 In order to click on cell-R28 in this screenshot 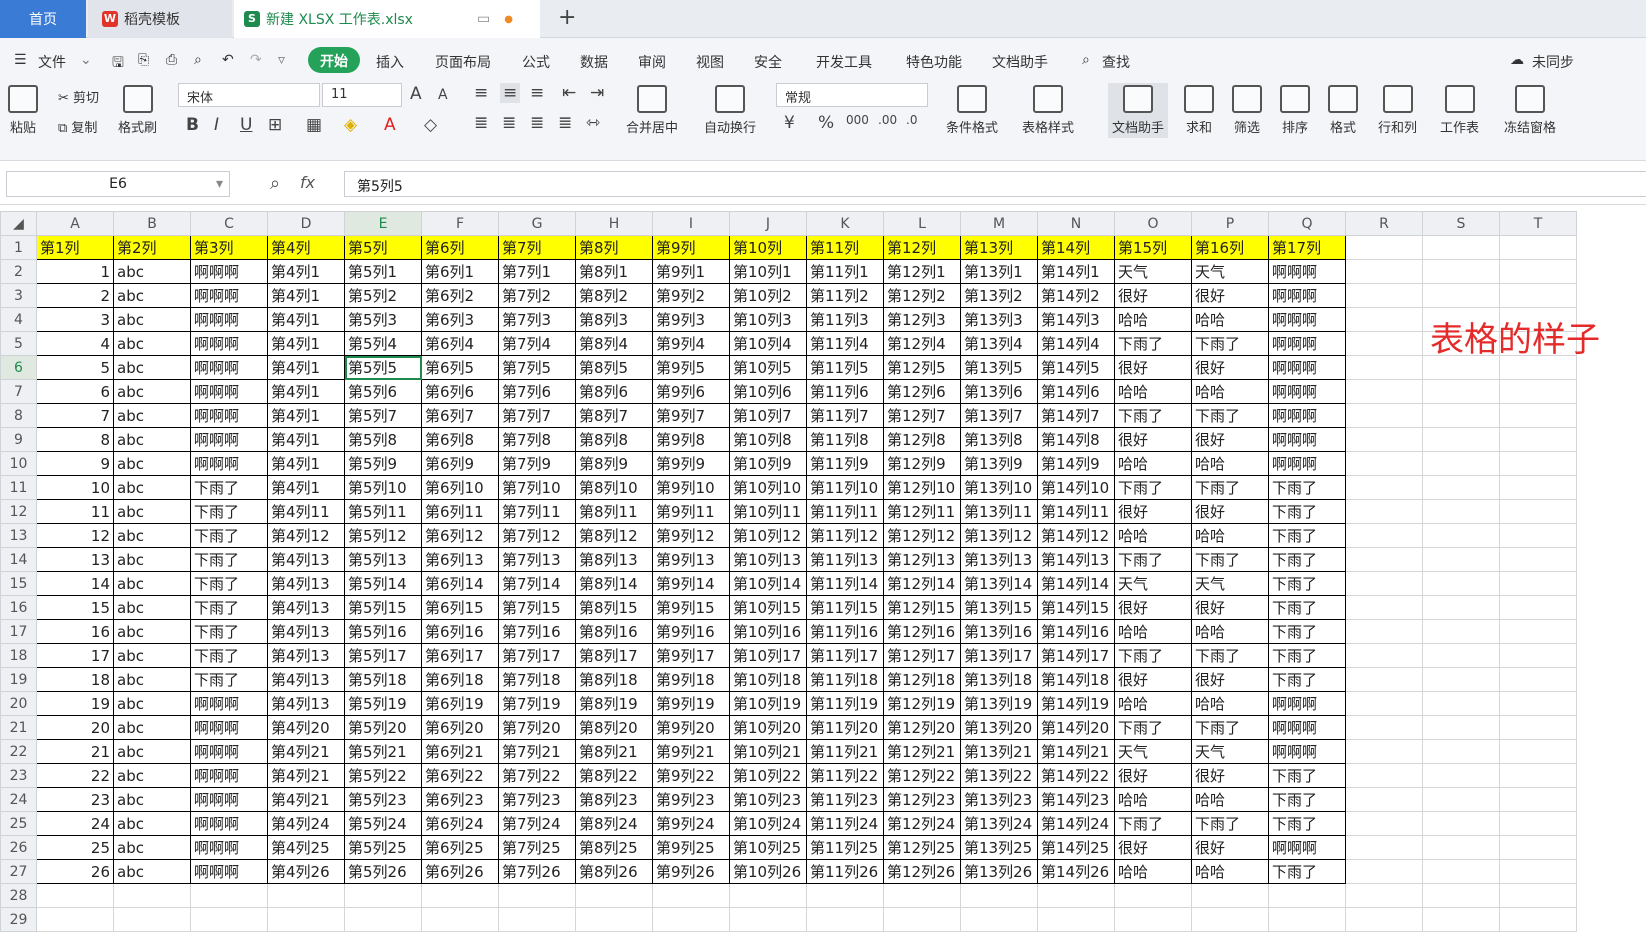, I will do `click(1384, 895)`.